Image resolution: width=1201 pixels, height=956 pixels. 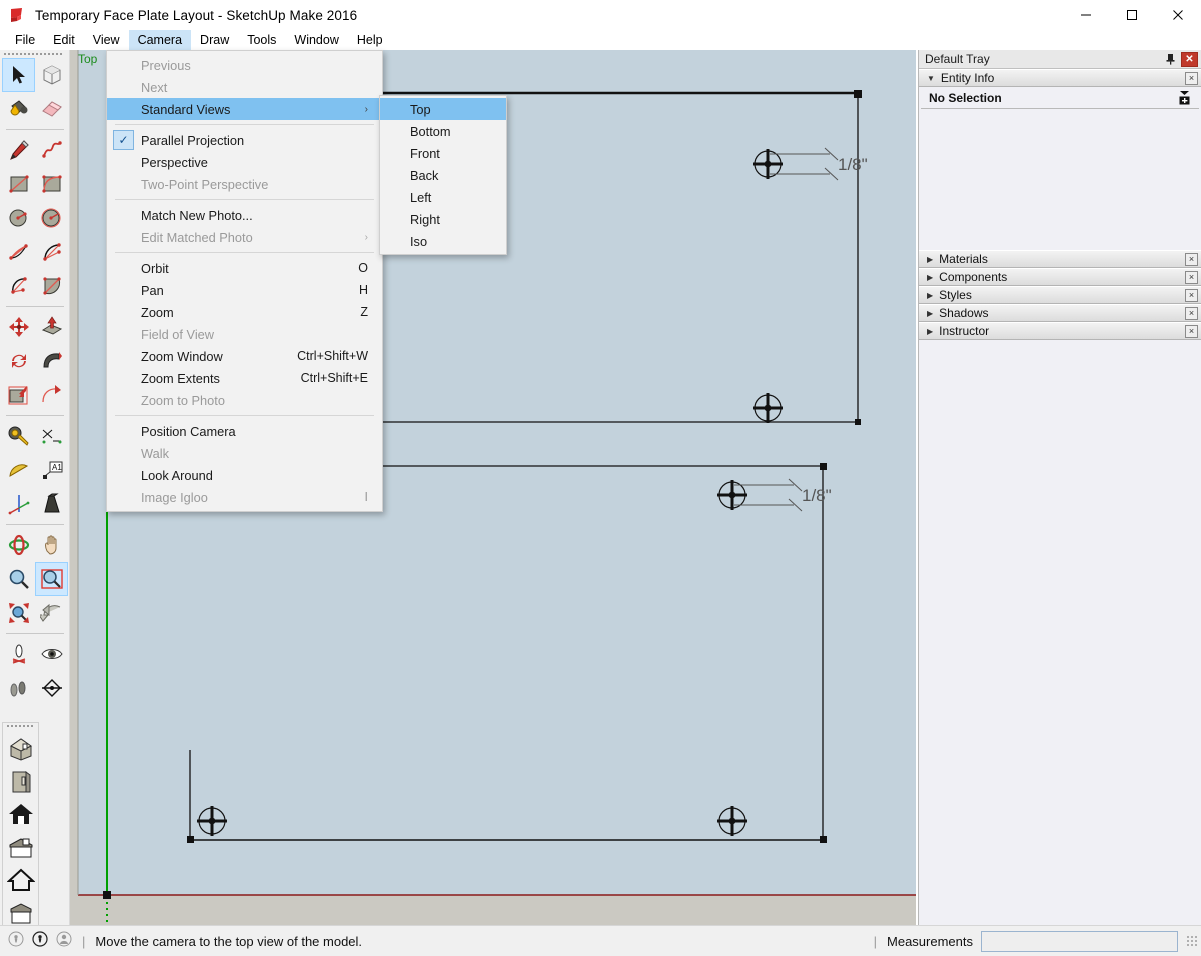 What do you see at coordinates (1060, 259) in the screenshot?
I see `panel-header-materials: ▶ Materials ×` at bounding box center [1060, 259].